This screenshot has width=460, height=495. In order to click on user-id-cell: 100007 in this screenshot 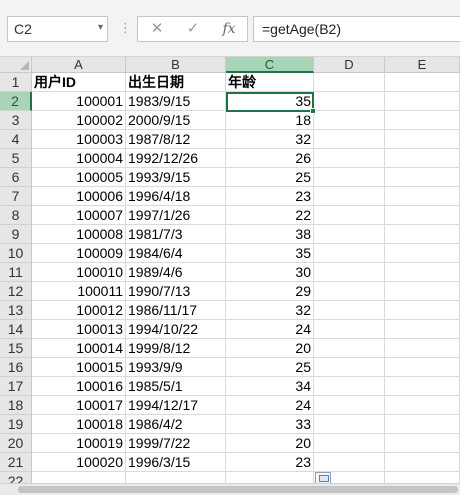, I will do `click(79, 215)`.